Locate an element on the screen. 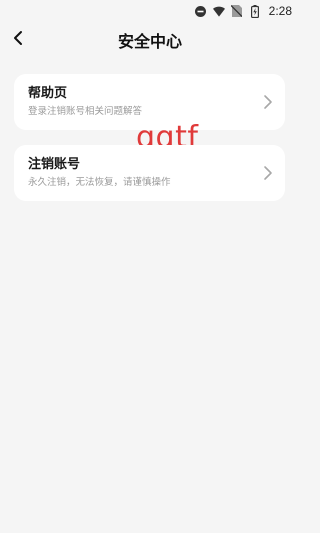  help-page-subtitle: 登录注销账号相关问题解答 is located at coordinates (85, 111).